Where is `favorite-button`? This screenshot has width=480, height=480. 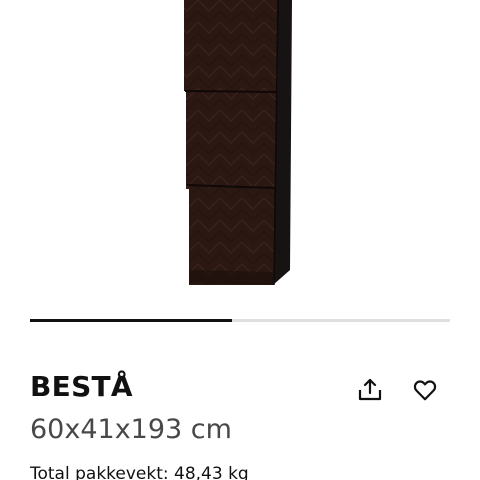 favorite-button is located at coordinates (425, 390).